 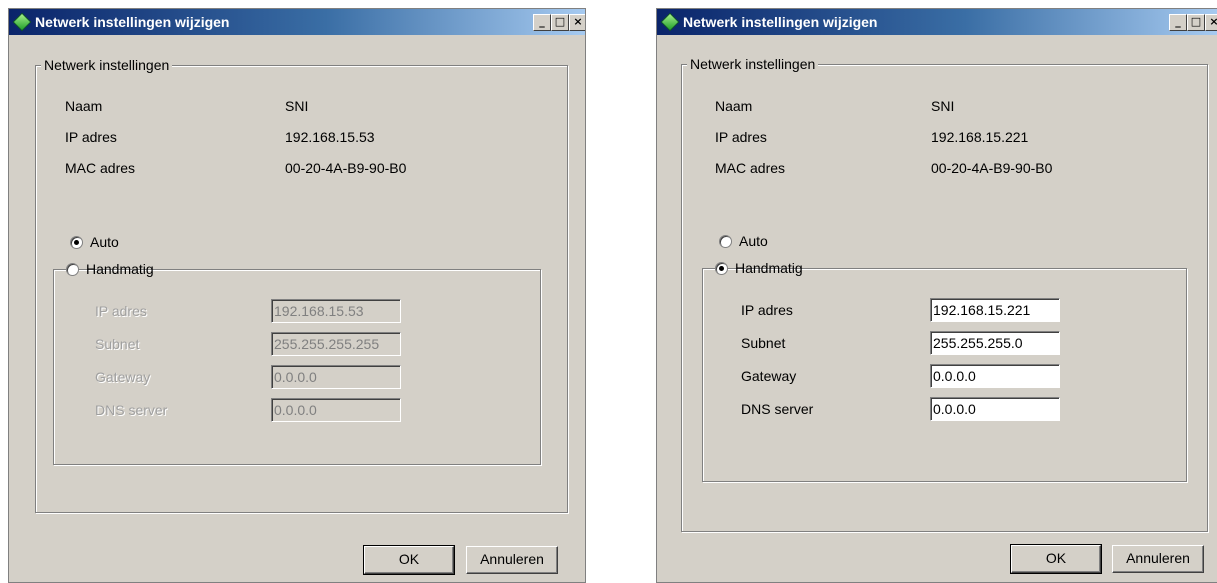 I want to click on ip-address-value: 192.168.15.221, so click(x=980, y=137).